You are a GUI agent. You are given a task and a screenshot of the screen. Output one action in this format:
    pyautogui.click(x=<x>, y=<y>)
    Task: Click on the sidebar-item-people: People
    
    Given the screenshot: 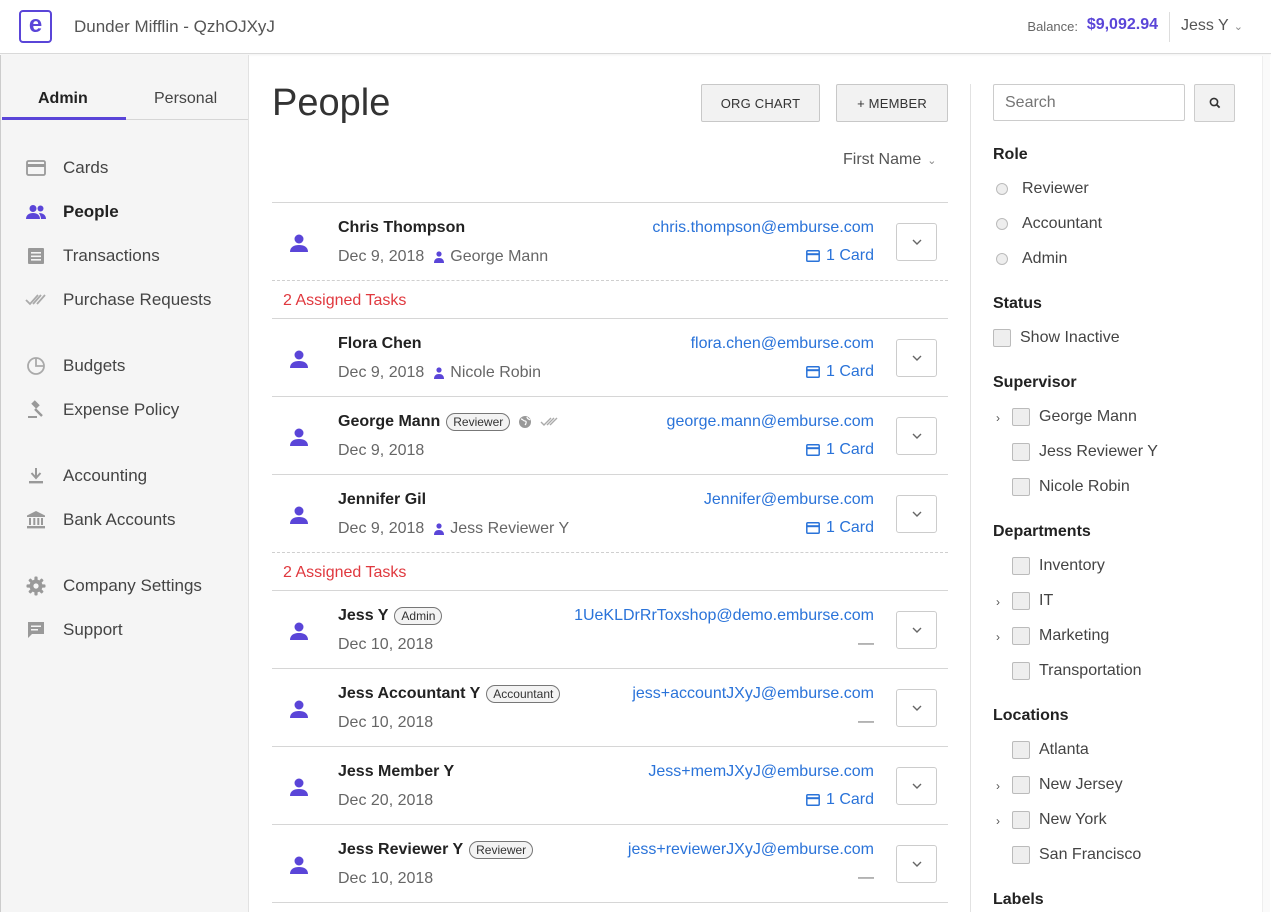 What is the action you would take?
    pyautogui.click(x=72, y=212)
    